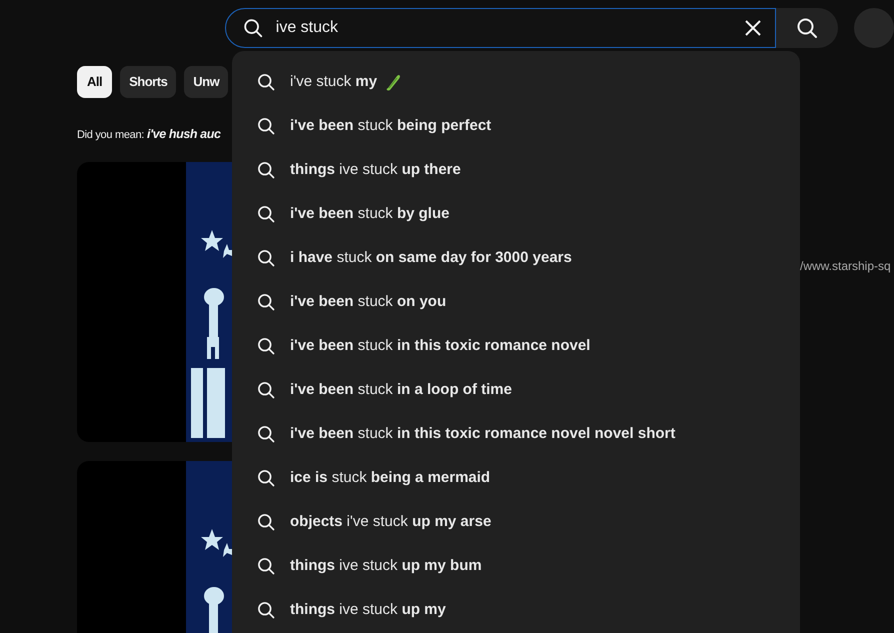  Describe the element at coordinates (390, 478) in the screenshot. I see `suggestion-text: ice is stuck being a mermaid` at that location.